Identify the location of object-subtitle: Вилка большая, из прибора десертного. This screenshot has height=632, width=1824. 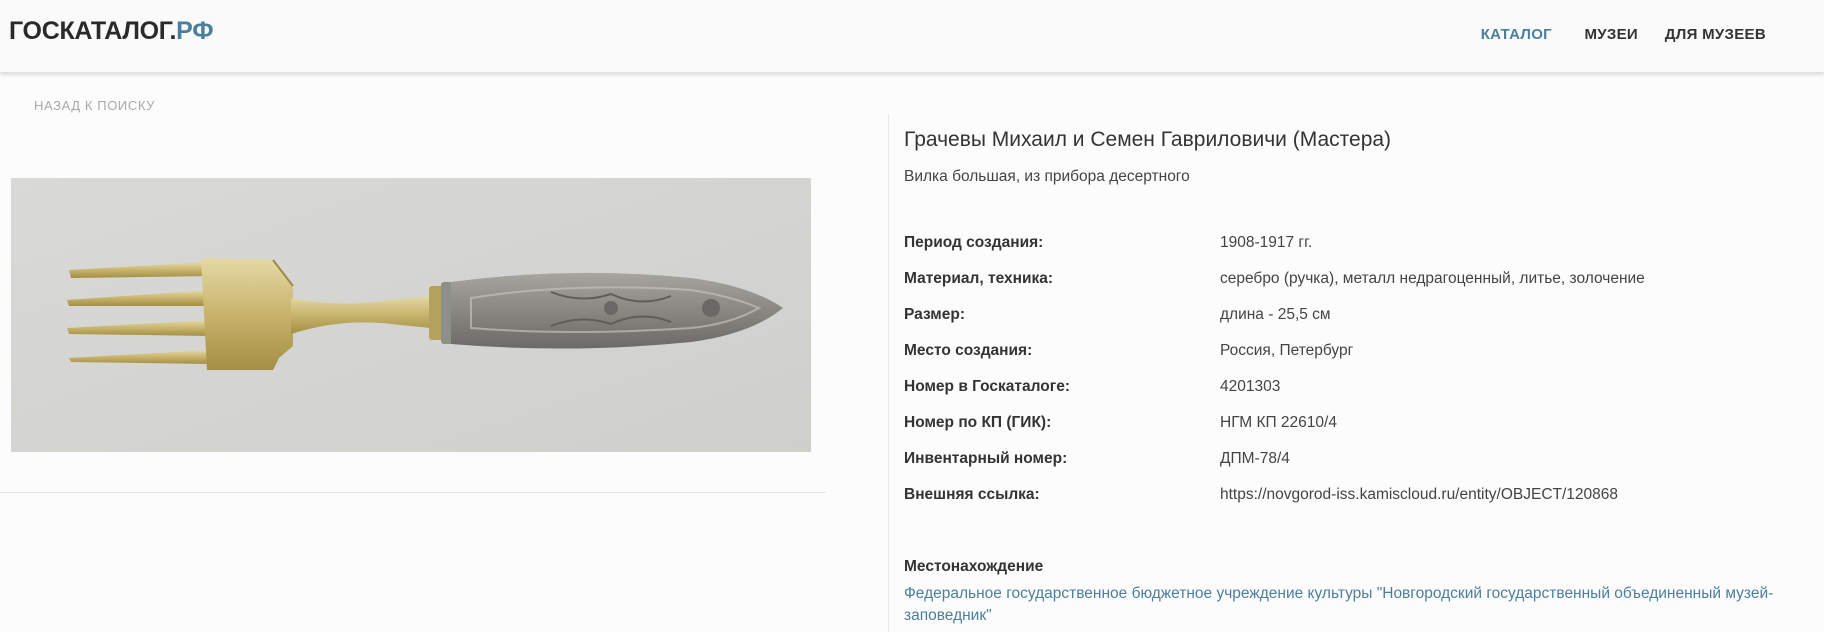
(1047, 176).